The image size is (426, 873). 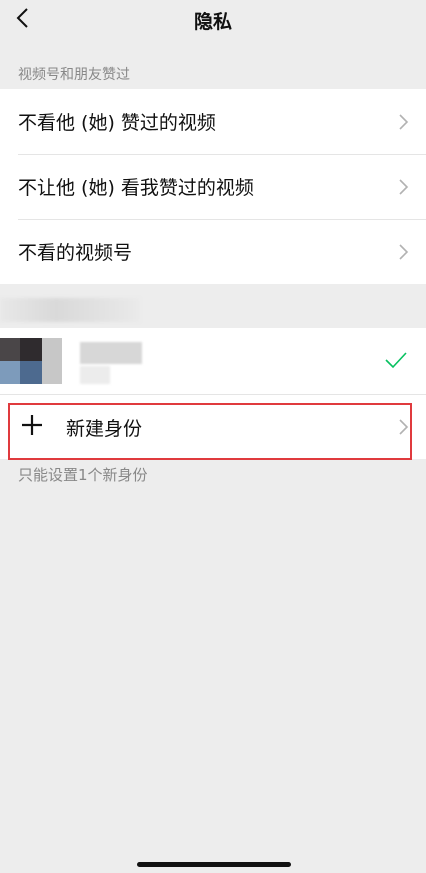 I want to click on page-title: 隐私, so click(x=212, y=21).